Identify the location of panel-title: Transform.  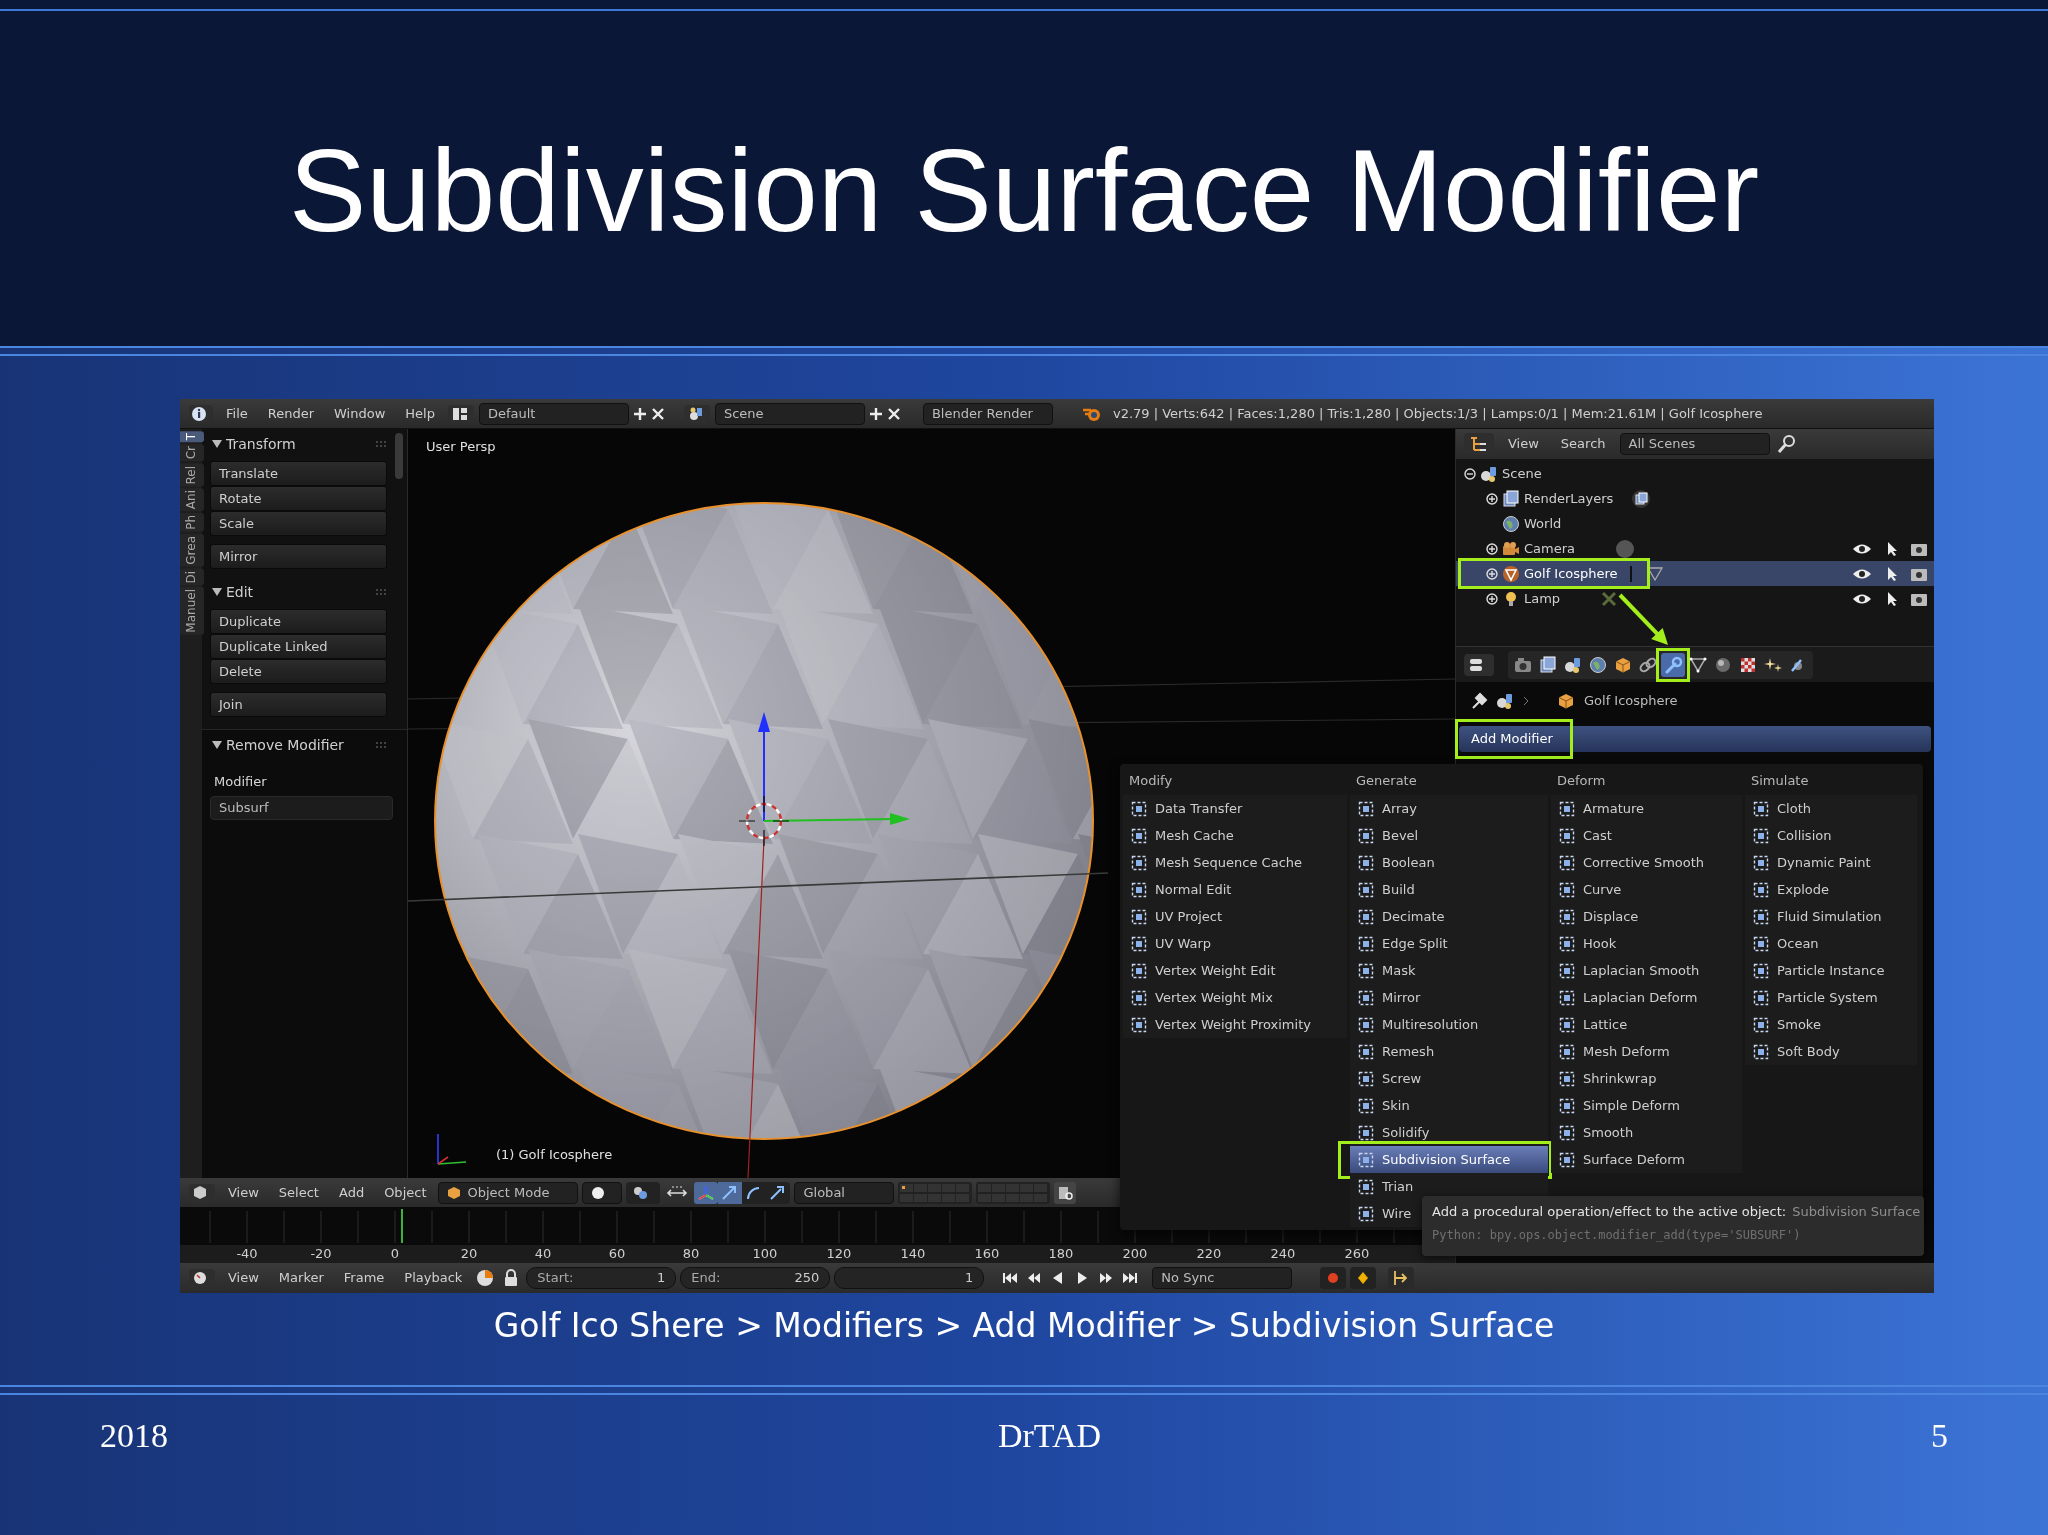
(261, 444).